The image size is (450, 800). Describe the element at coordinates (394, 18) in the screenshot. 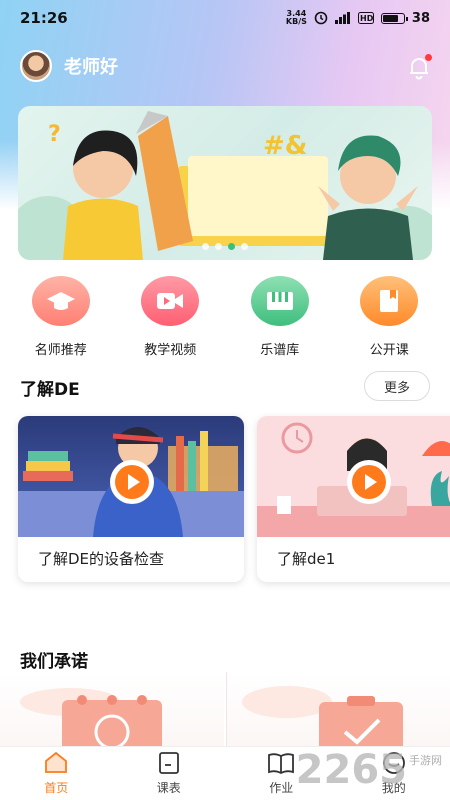

I see `battery-icon` at that location.